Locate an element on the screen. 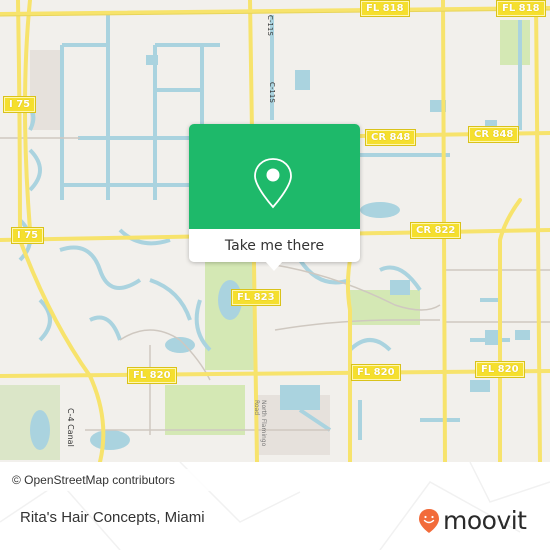 This screenshot has width=550, height=550. canal-label: C-4 Canal is located at coordinates (70, 427).